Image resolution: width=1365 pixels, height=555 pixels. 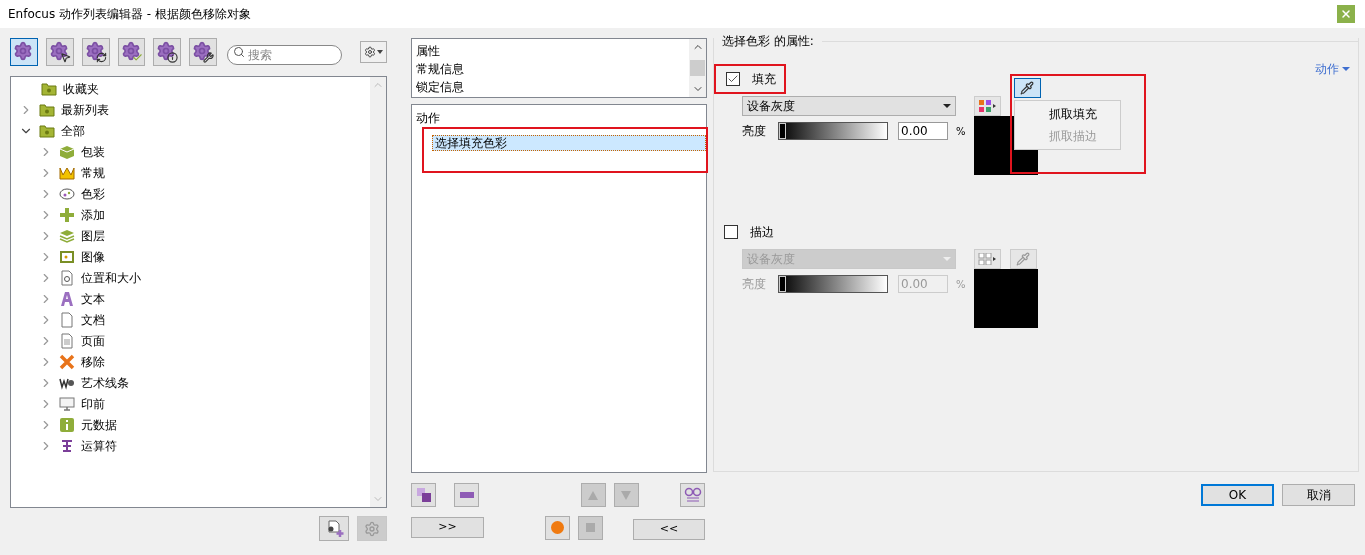 What do you see at coordinates (93, 235) in the screenshot?
I see `tree-item: 图层` at bounding box center [93, 235].